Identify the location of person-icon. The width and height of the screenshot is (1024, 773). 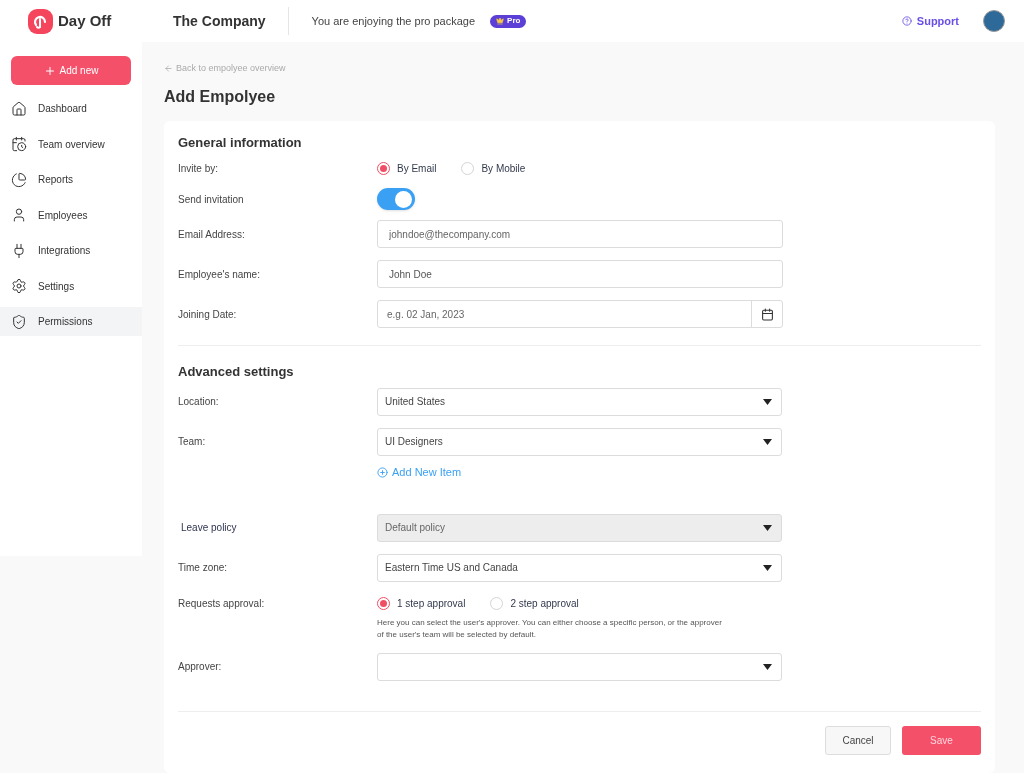
(19, 215).